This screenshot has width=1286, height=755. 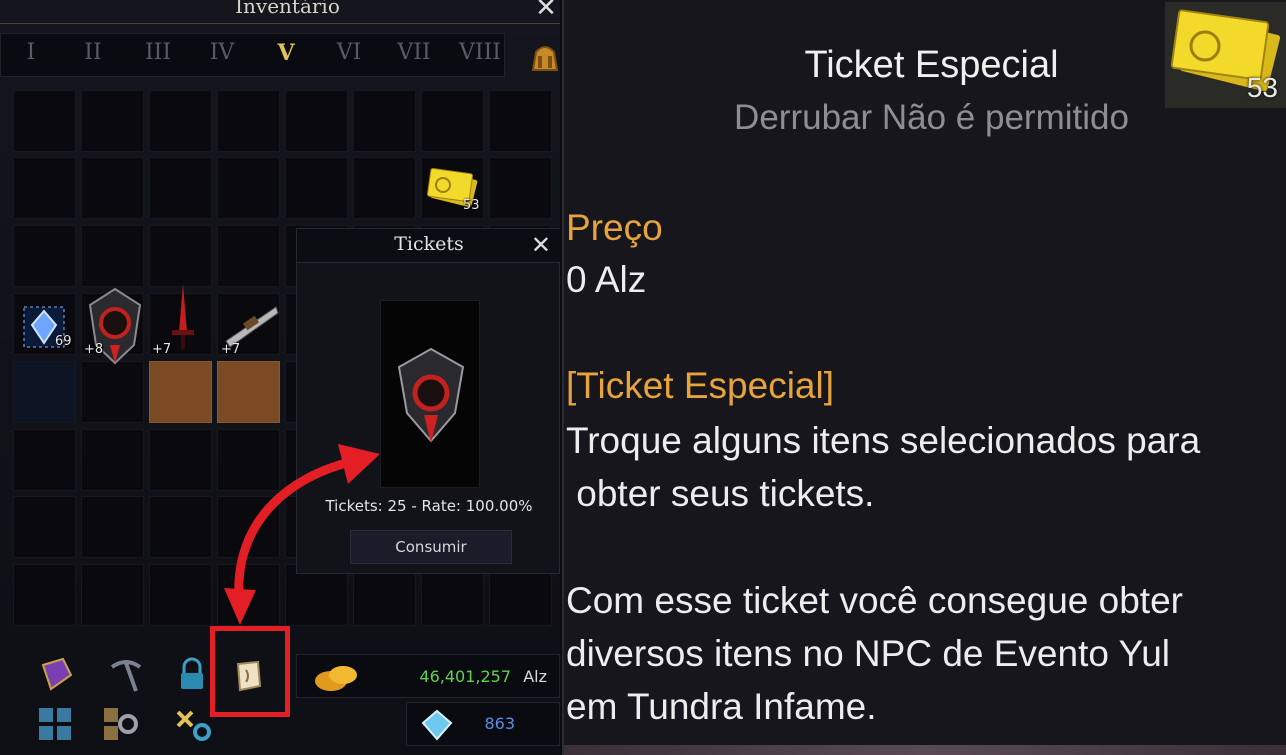 What do you see at coordinates (480, 52) in the screenshot?
I see `tab-8: VIII` at bounding box center [480, 52].